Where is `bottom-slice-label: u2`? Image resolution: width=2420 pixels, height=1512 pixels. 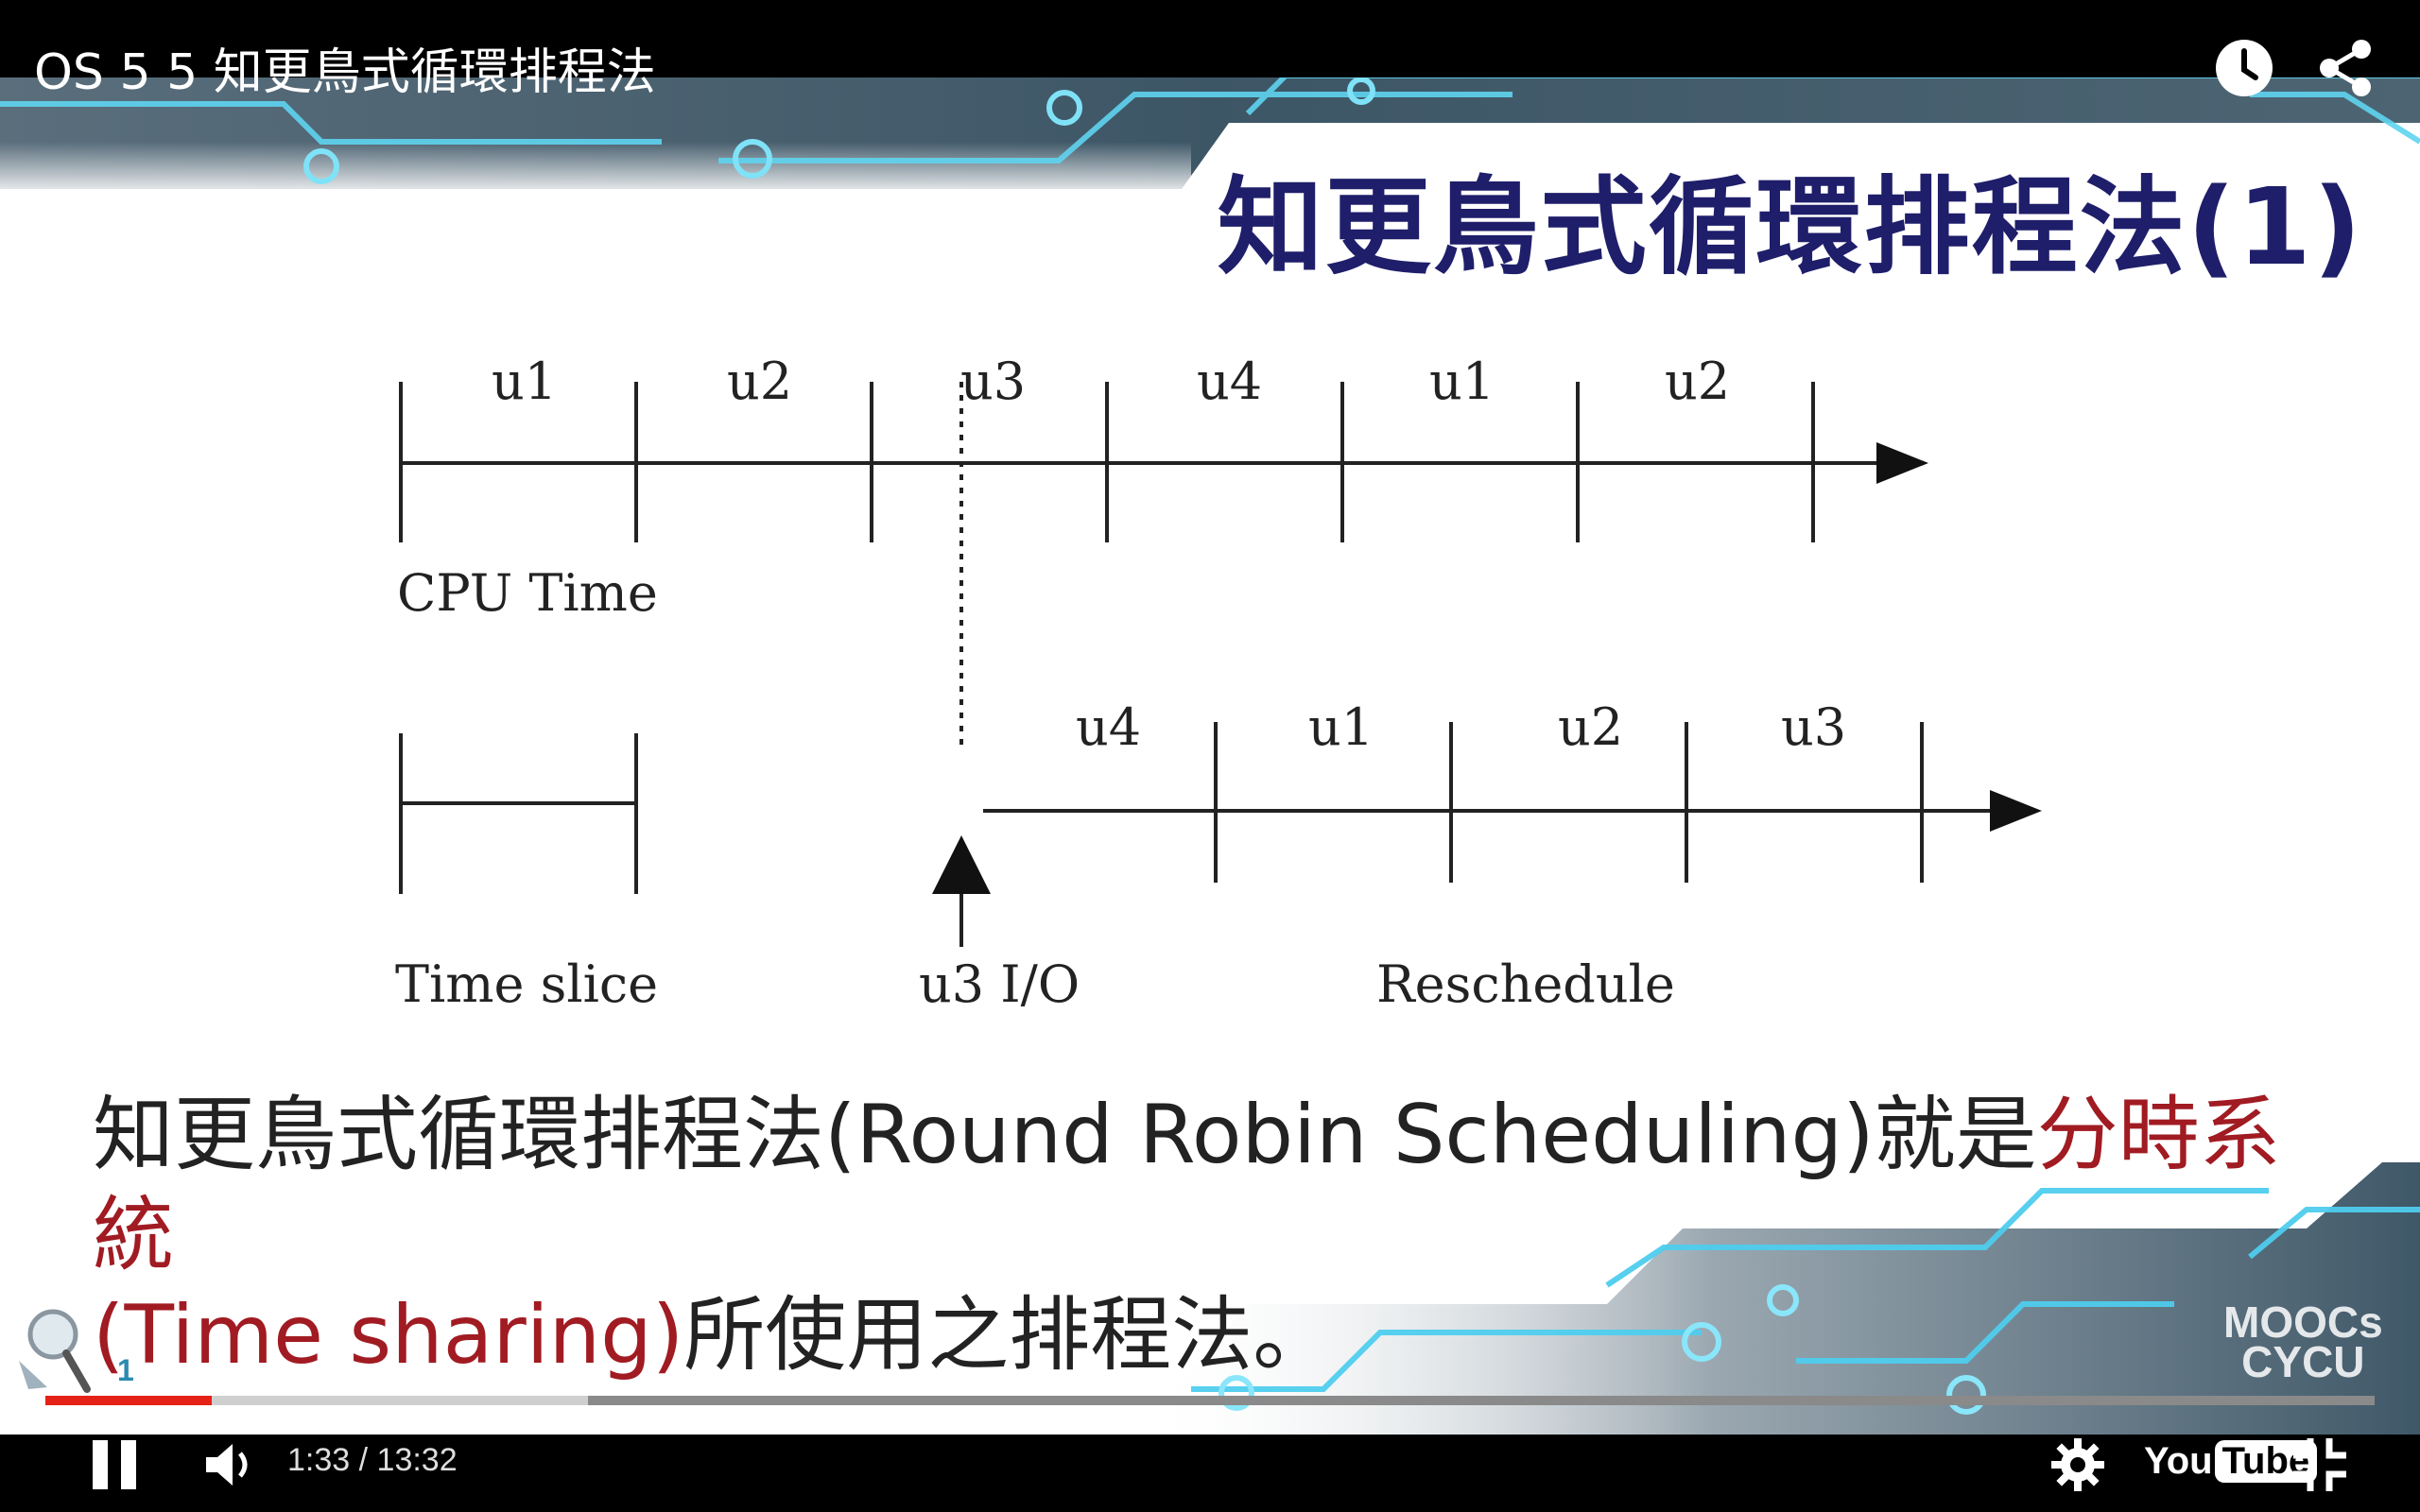 bottom-slice-label: u2 is located at coordinates (1591, 727).